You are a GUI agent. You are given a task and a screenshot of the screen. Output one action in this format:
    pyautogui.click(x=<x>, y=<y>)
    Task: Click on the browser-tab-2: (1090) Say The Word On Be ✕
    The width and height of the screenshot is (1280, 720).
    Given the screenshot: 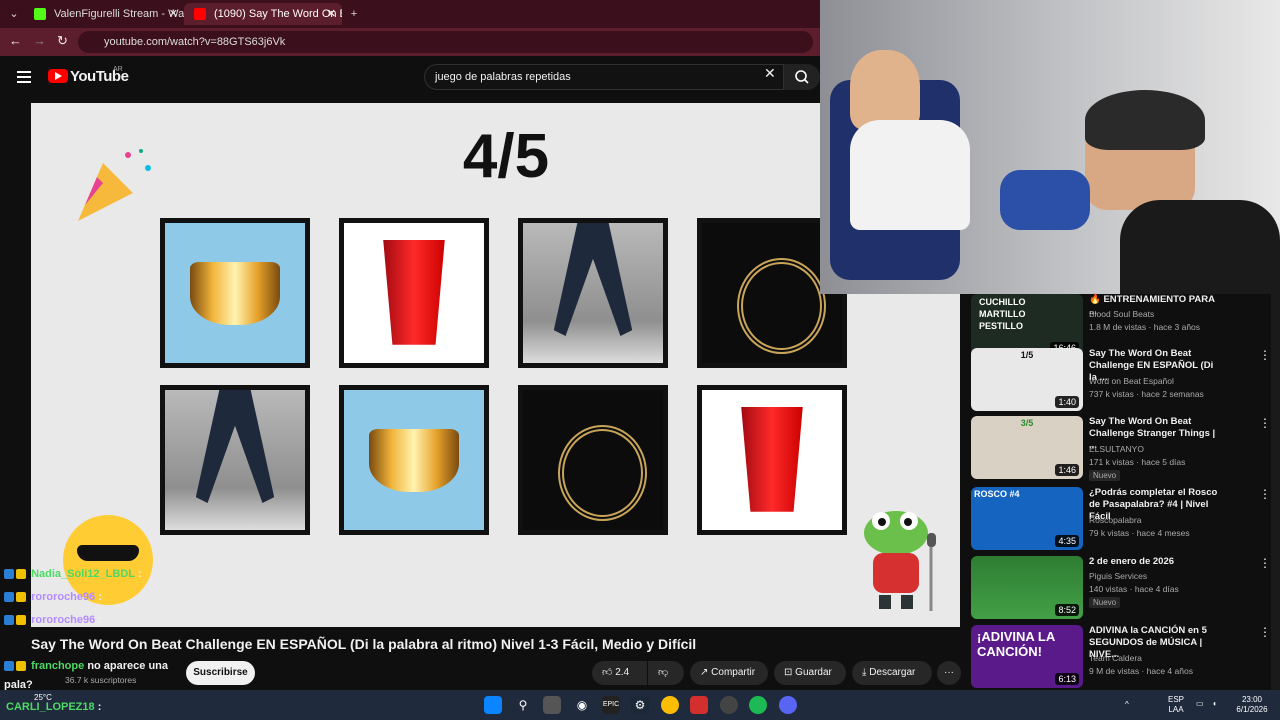 What is the action you would take?
    pyautogui.click(x=263, y=14)
    